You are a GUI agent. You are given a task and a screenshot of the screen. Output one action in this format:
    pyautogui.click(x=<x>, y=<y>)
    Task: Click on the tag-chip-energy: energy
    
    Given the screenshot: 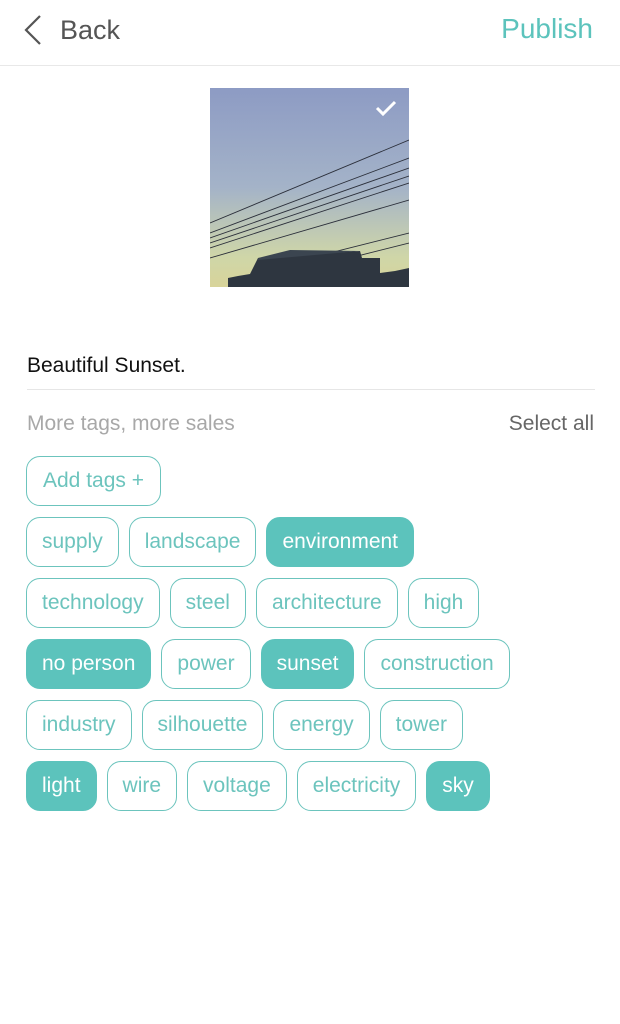 What is the action you would take?
    pyautogui.click(x=321, y=725)
    